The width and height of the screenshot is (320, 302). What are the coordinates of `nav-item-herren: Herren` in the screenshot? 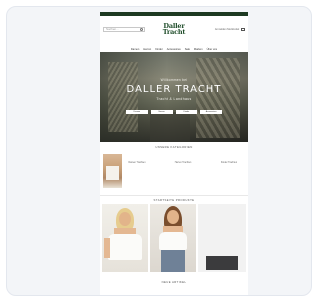 It's located at (147, 49).